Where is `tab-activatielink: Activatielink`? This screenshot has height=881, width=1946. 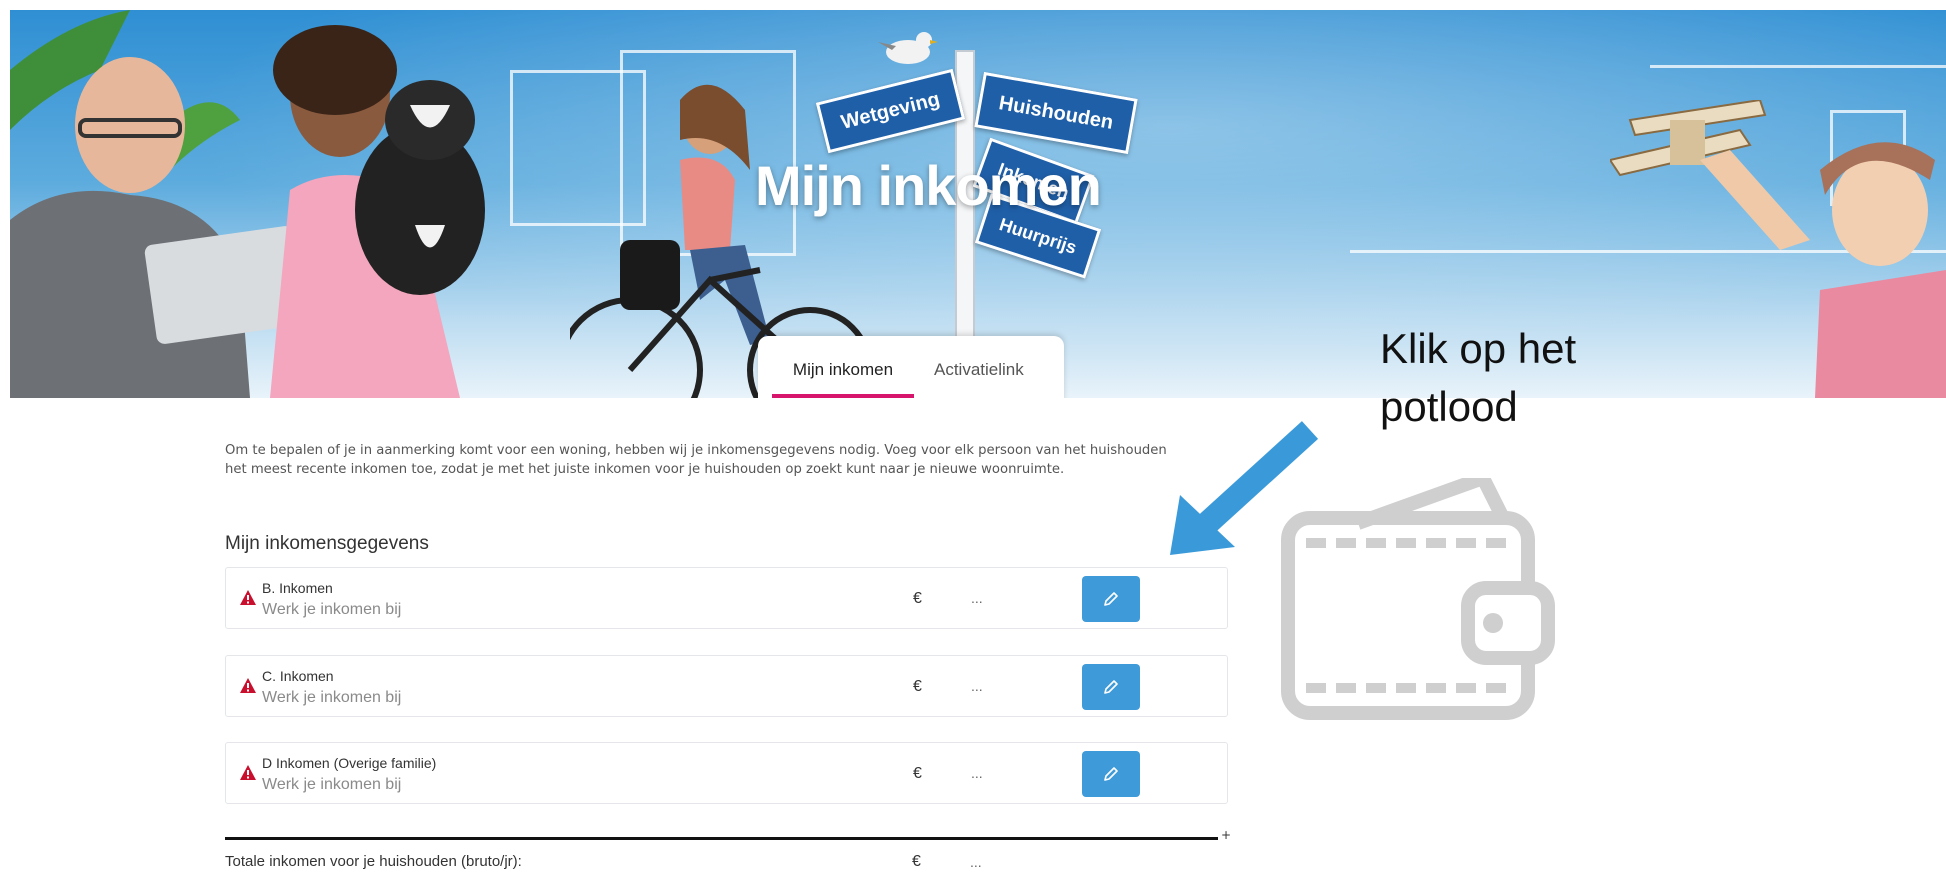
tab-activatielink: Activatielink is located at coordinates (979, 370).